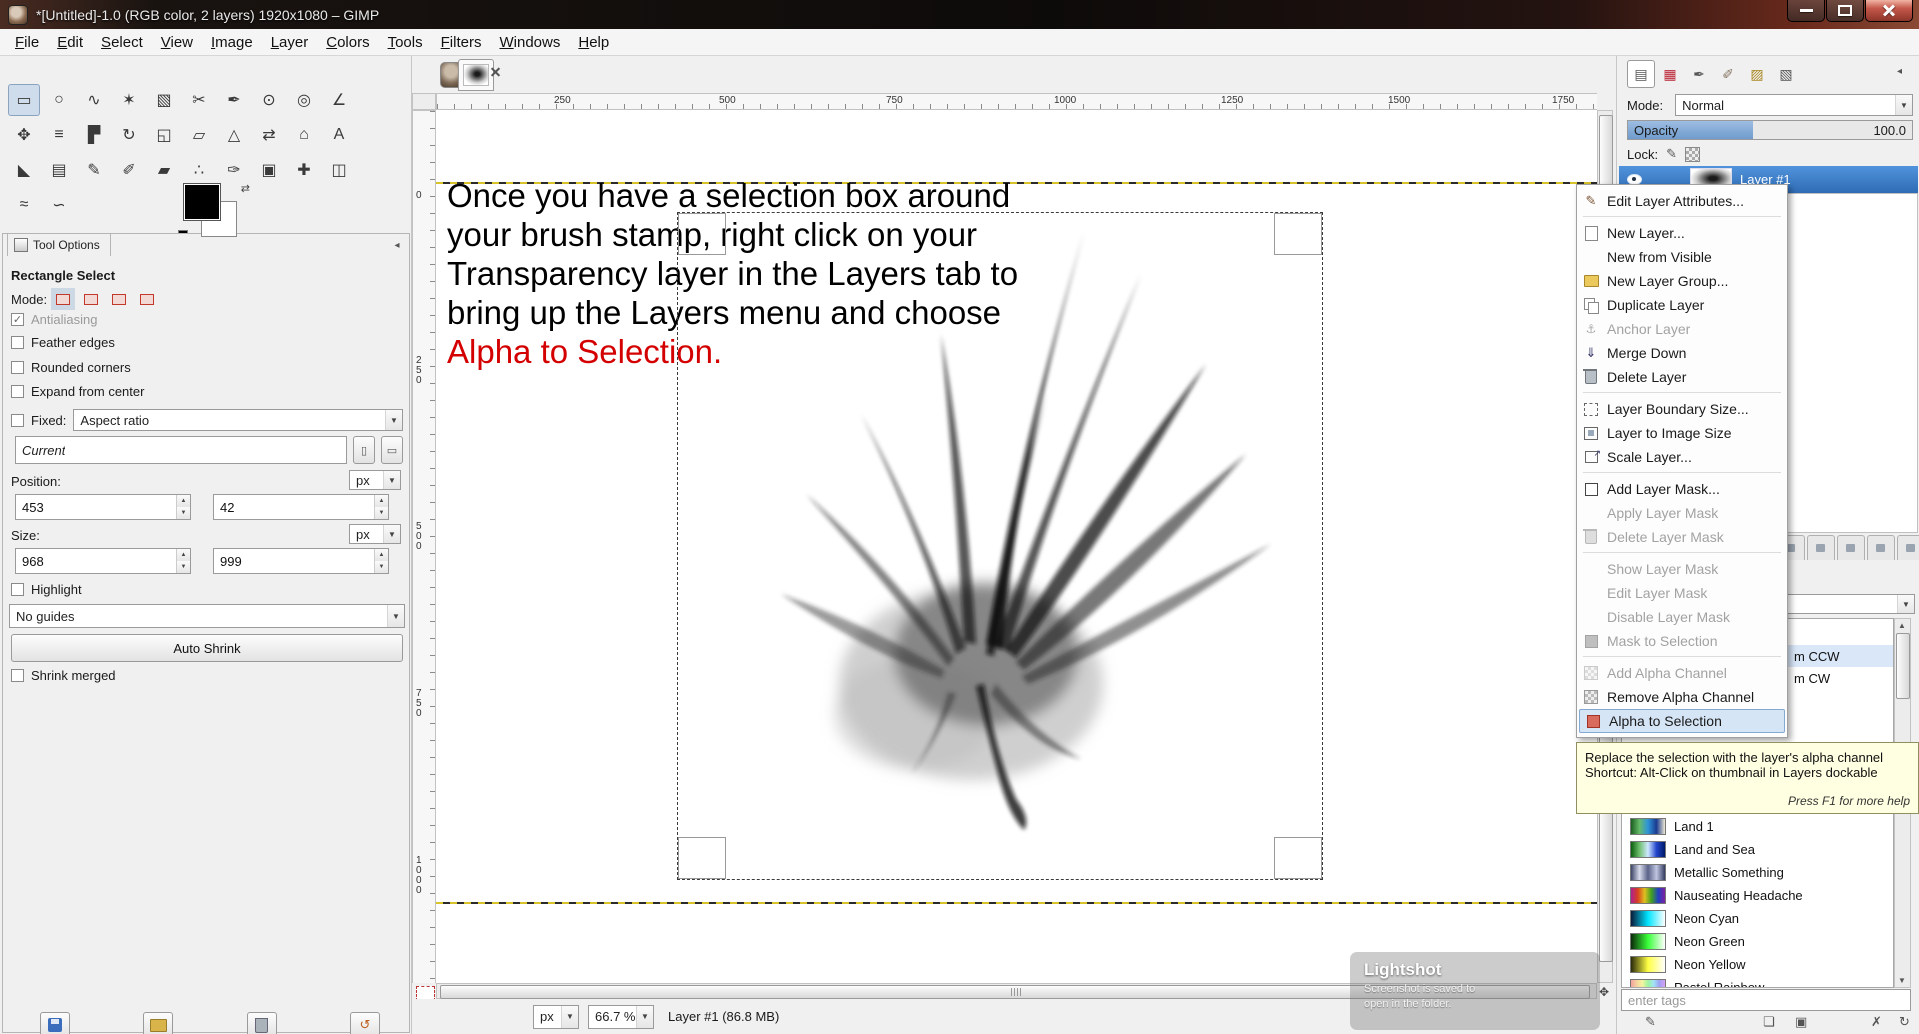 The width and height of the screenshot is (1919, 1034). Describe the element at coordinates (1757, 941) in the screenshot. I see `gradient-row: Neon Green` at that location.